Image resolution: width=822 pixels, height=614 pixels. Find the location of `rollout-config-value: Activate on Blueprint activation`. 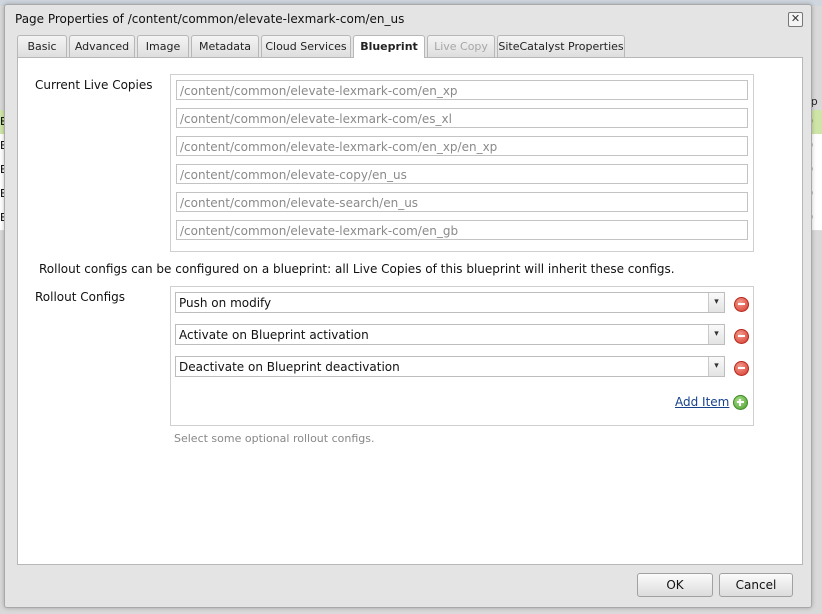

rollout-config-value: Activate on Blueprint activation is located at coordinates (274, 335).